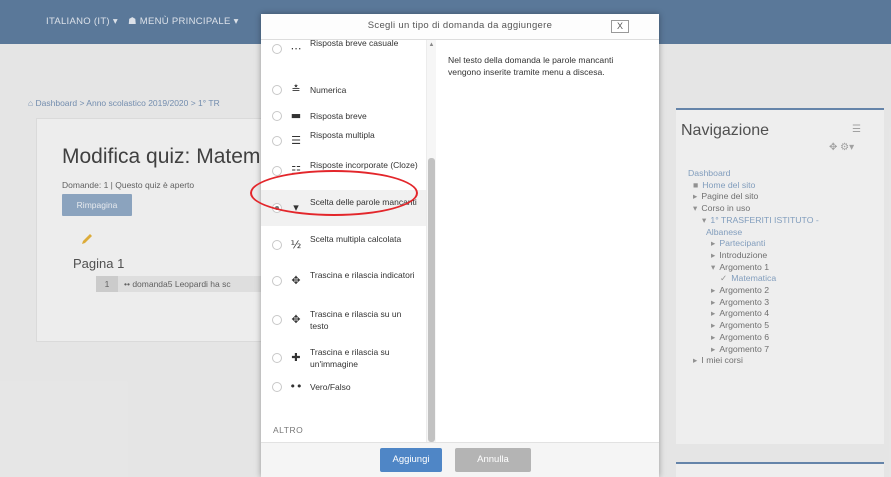 The width and height of the screenshot is (891, 477). Describe the element at coordinates (338, 116) in the screenshot. I see `option-label: Risposta breve` at that location.